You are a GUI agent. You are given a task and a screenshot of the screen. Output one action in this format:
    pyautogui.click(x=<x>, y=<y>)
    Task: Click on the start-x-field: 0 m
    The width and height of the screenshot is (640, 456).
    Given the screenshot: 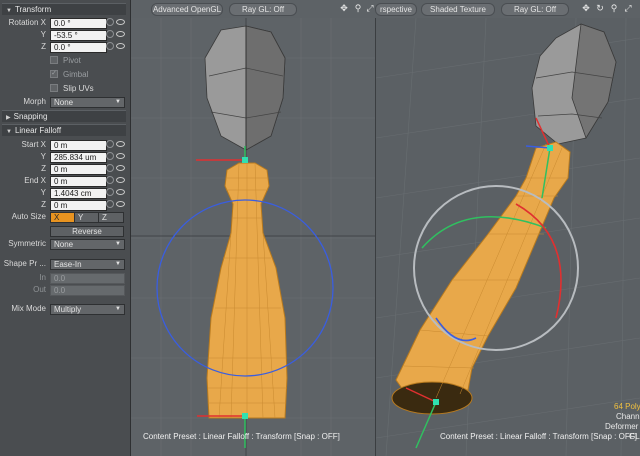 What is the action you would take?
    pyautogui.click(x=78, y=145)
    